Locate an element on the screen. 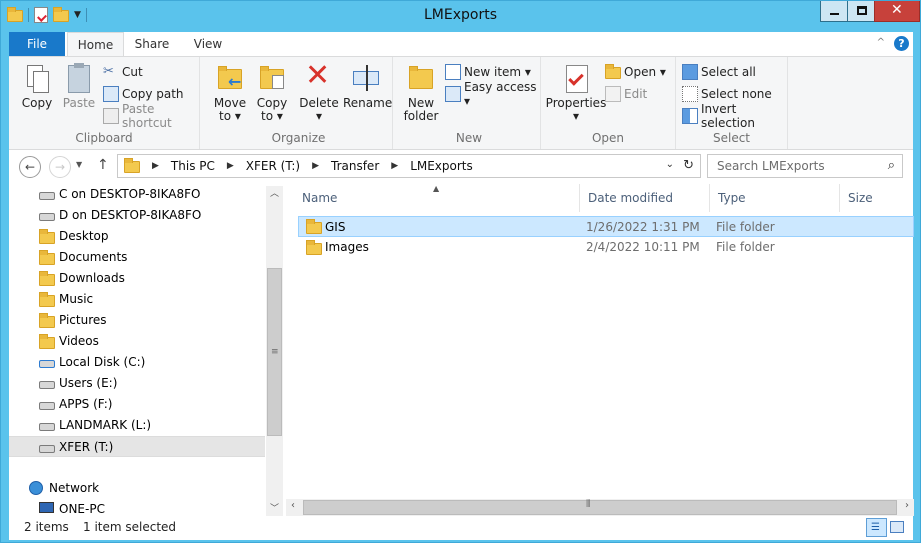 Image resolution: width=921 pixels, height=543 pixels. breadcrumb-xfer: XFER (T:) is located at coordinates (273, 166).